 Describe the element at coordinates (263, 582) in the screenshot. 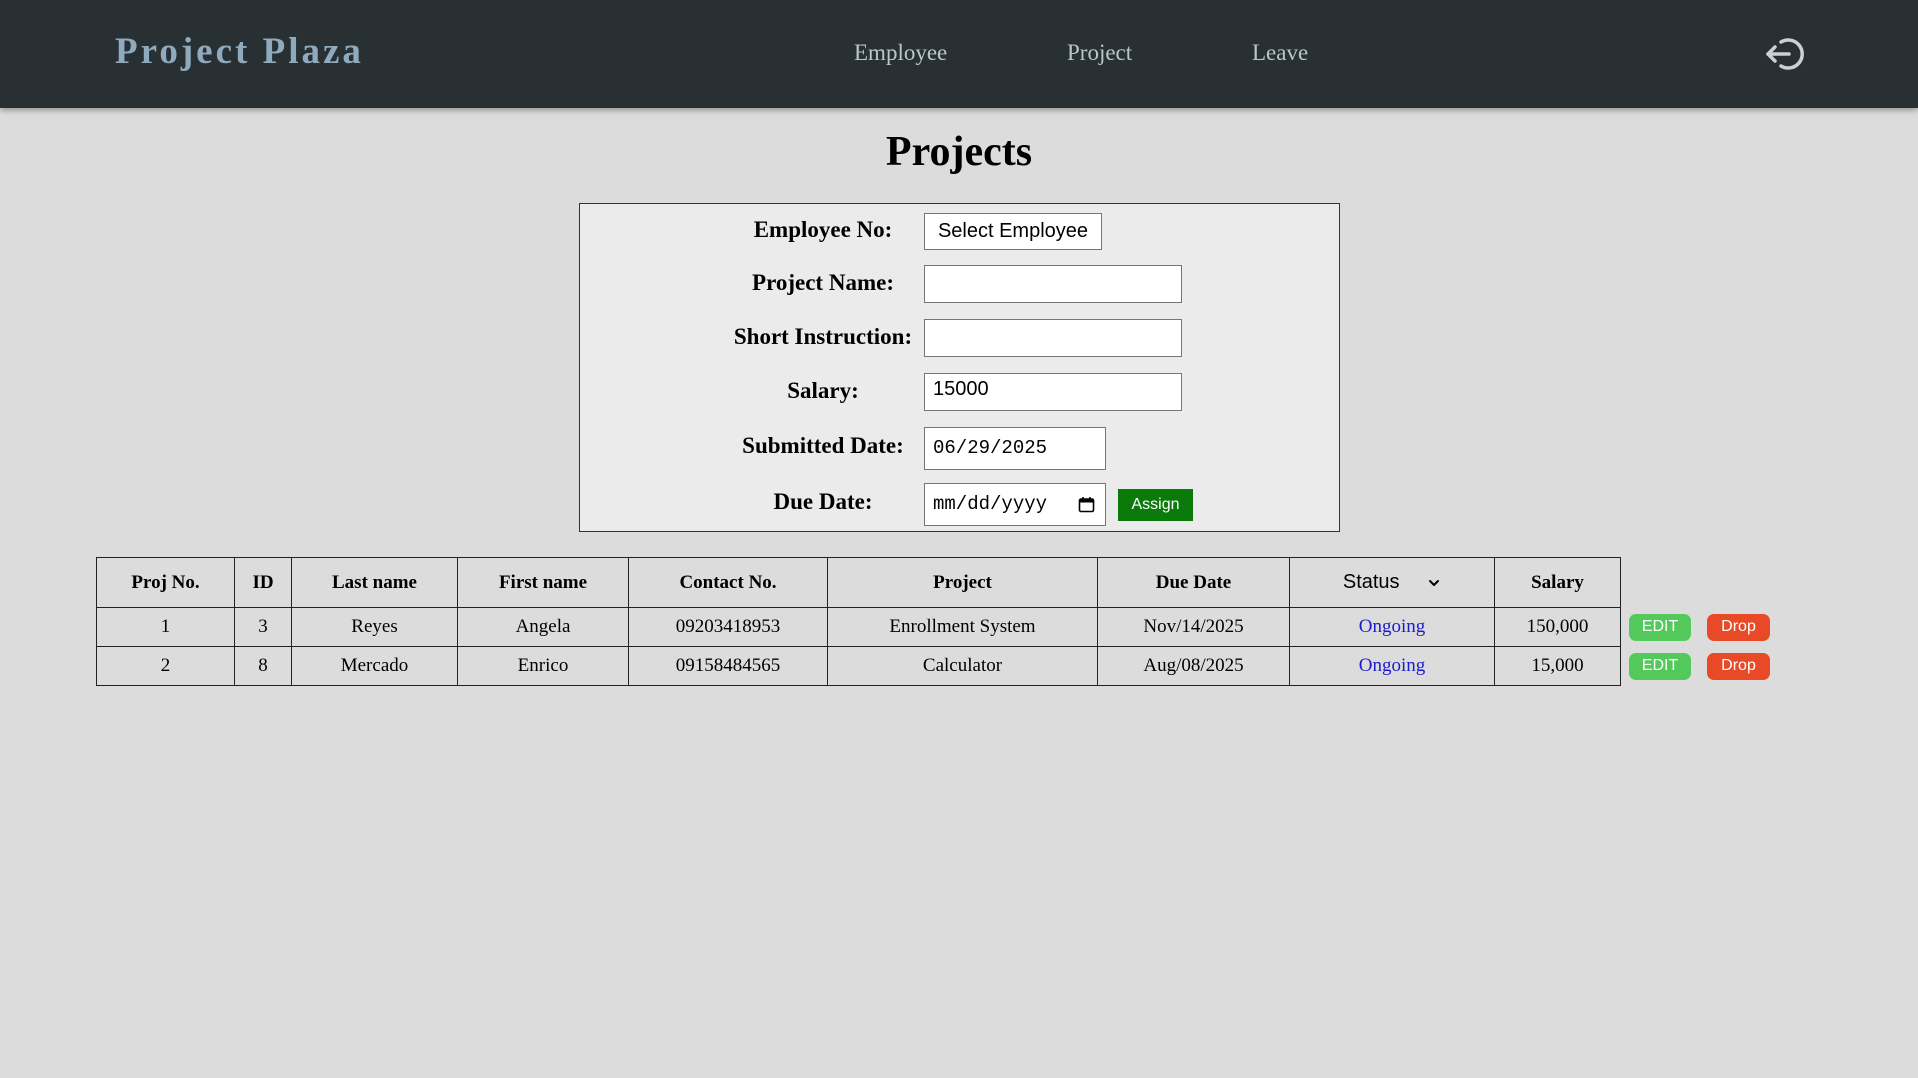

I see `col-id: ID` at that location.